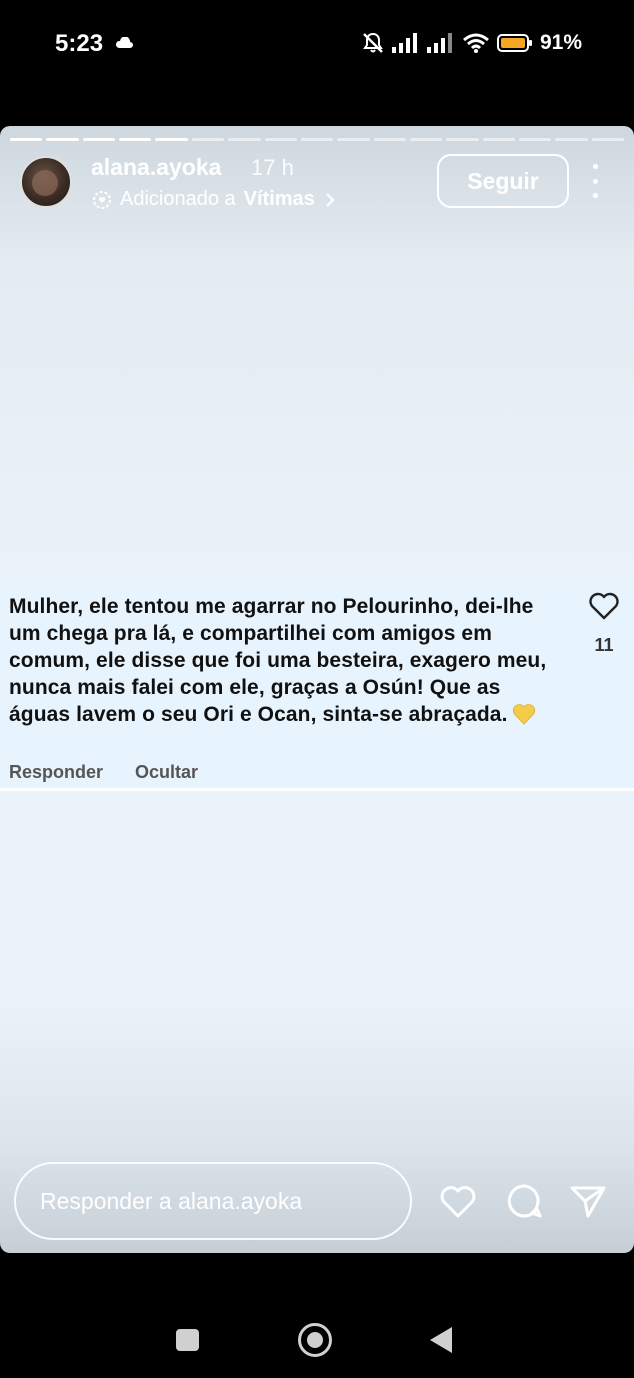  I want to click on back-button, so click(441, 1340).